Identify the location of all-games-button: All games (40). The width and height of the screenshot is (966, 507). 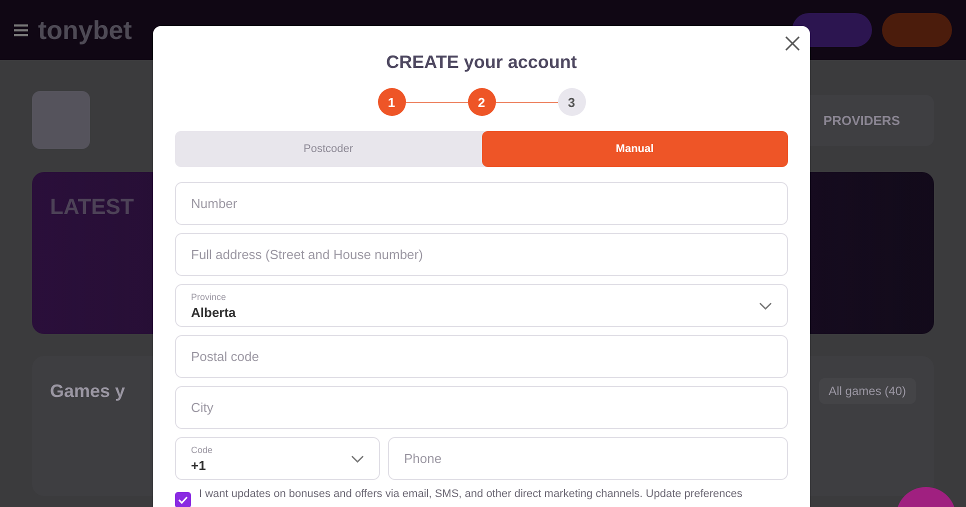
(867, 391).